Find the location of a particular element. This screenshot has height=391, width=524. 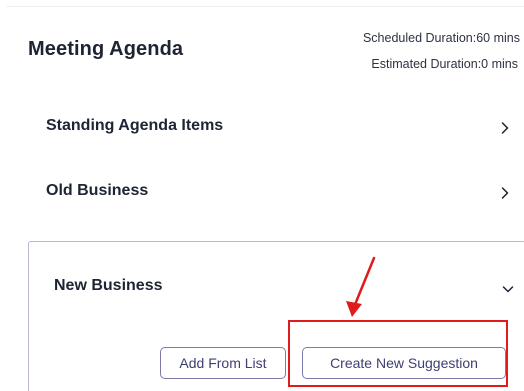

section-old-business: Old Business is located at coordinates (270, 192).